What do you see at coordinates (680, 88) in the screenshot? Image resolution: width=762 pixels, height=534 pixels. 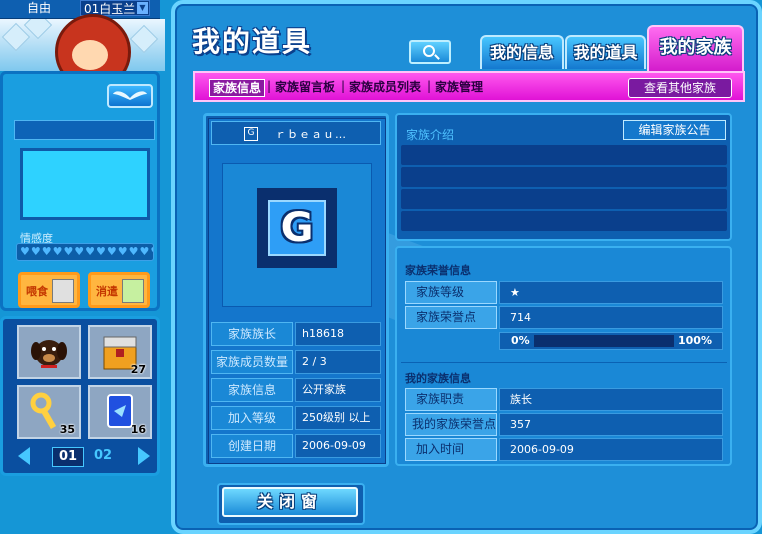 I see `view-other-families-button: 查看其他家族` at bounding box center [680, 88].